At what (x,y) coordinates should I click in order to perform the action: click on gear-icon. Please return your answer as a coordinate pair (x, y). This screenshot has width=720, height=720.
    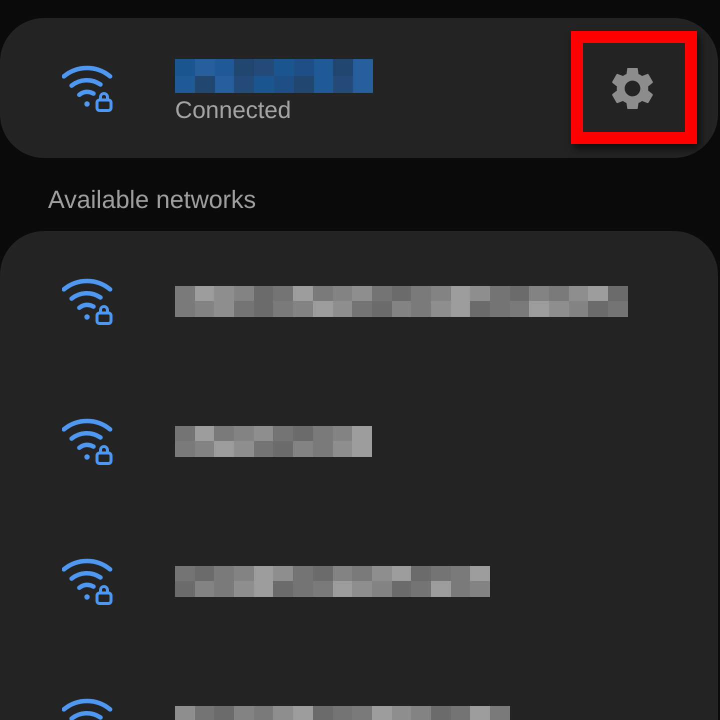
    Looking at the image, I should click on (632, 88).